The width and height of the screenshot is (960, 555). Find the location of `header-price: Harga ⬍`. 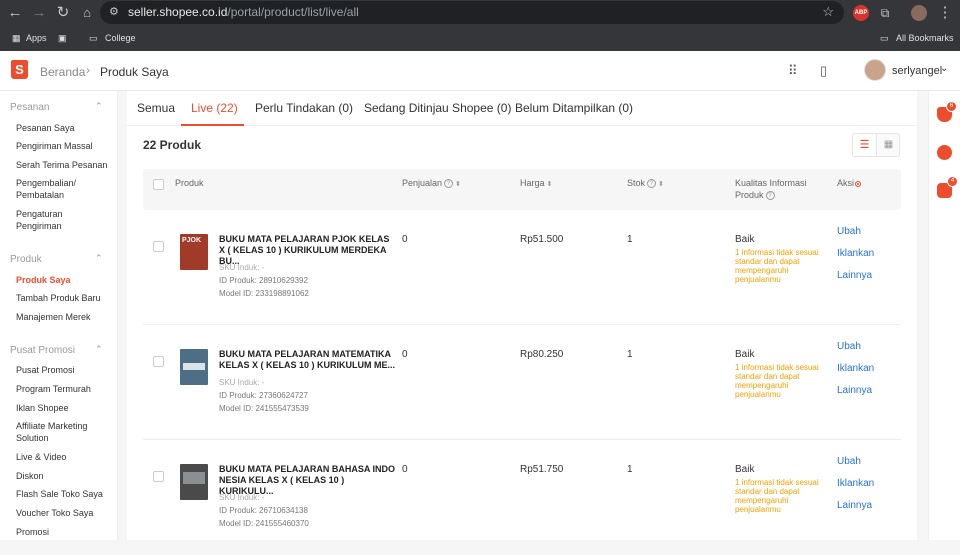

header-price: Harga ⬍ is located at coordinates (536, 184).